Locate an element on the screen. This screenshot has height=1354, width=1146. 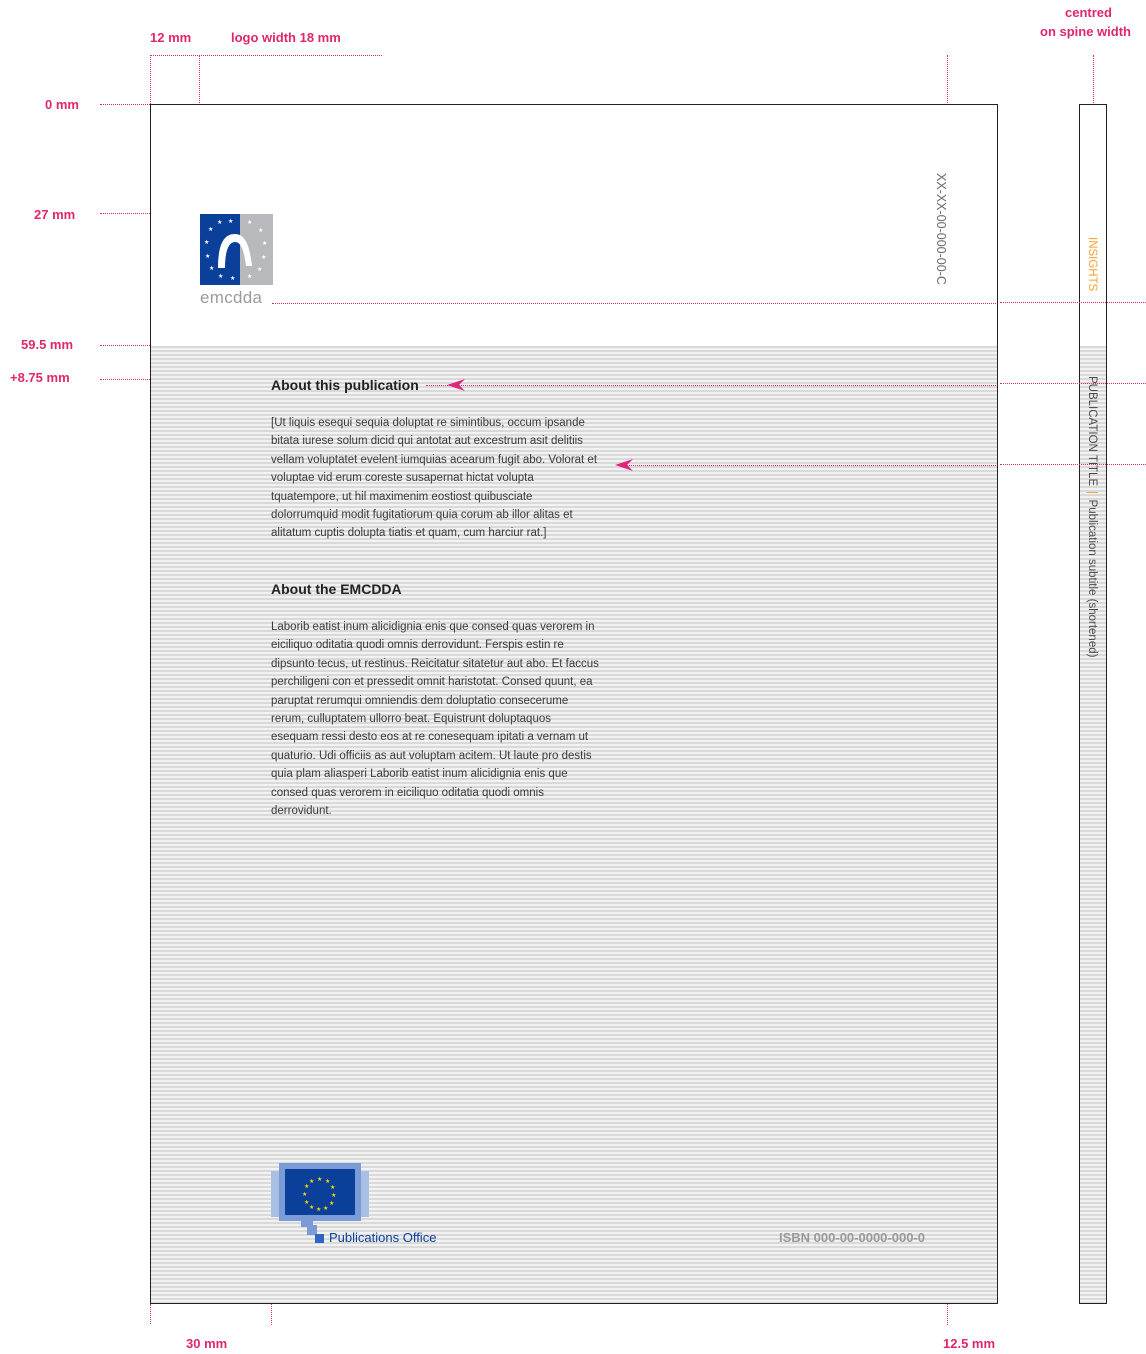
measure-logo-top: 27 mm is located at coordinates (55, 214).